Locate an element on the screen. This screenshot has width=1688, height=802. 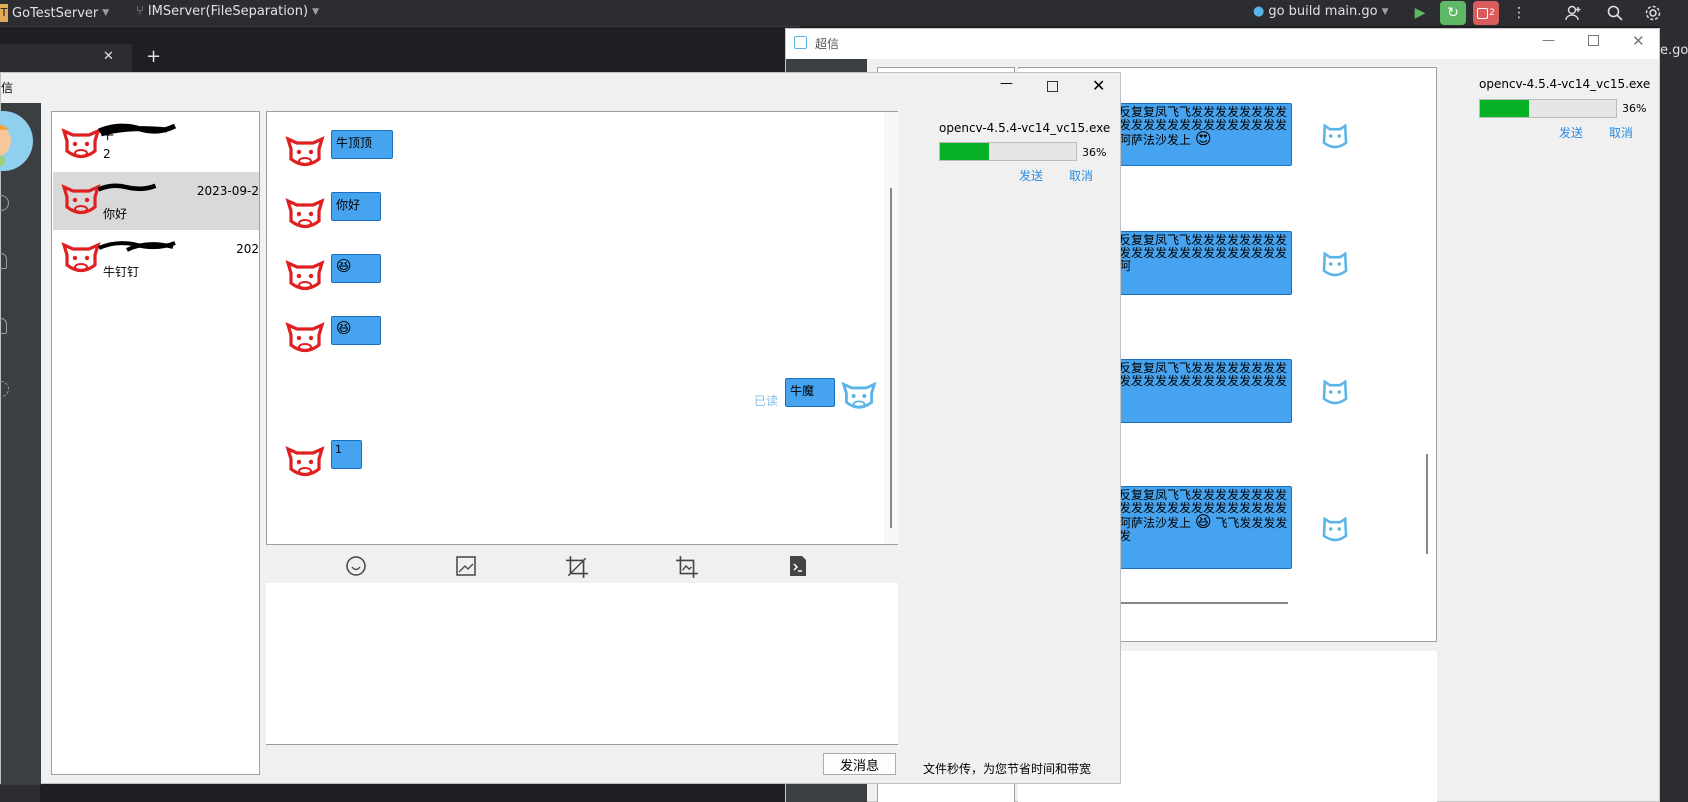
scrollbar-thumb is located at coordinates (891, 358).